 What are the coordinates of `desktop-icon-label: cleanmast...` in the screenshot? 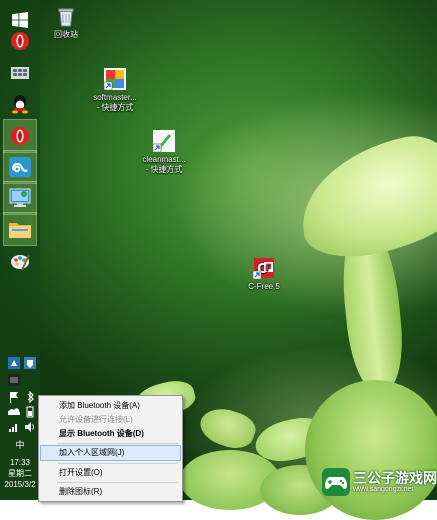 It's located at (164, 159).